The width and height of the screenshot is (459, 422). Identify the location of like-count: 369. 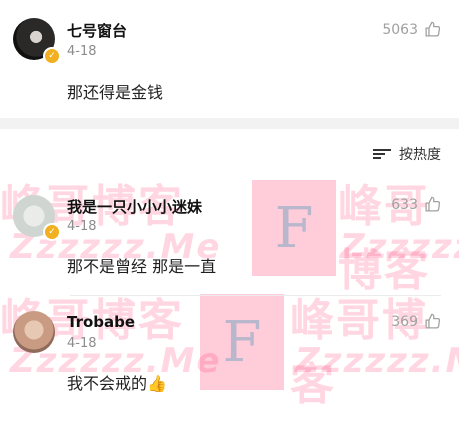
(404, 321).